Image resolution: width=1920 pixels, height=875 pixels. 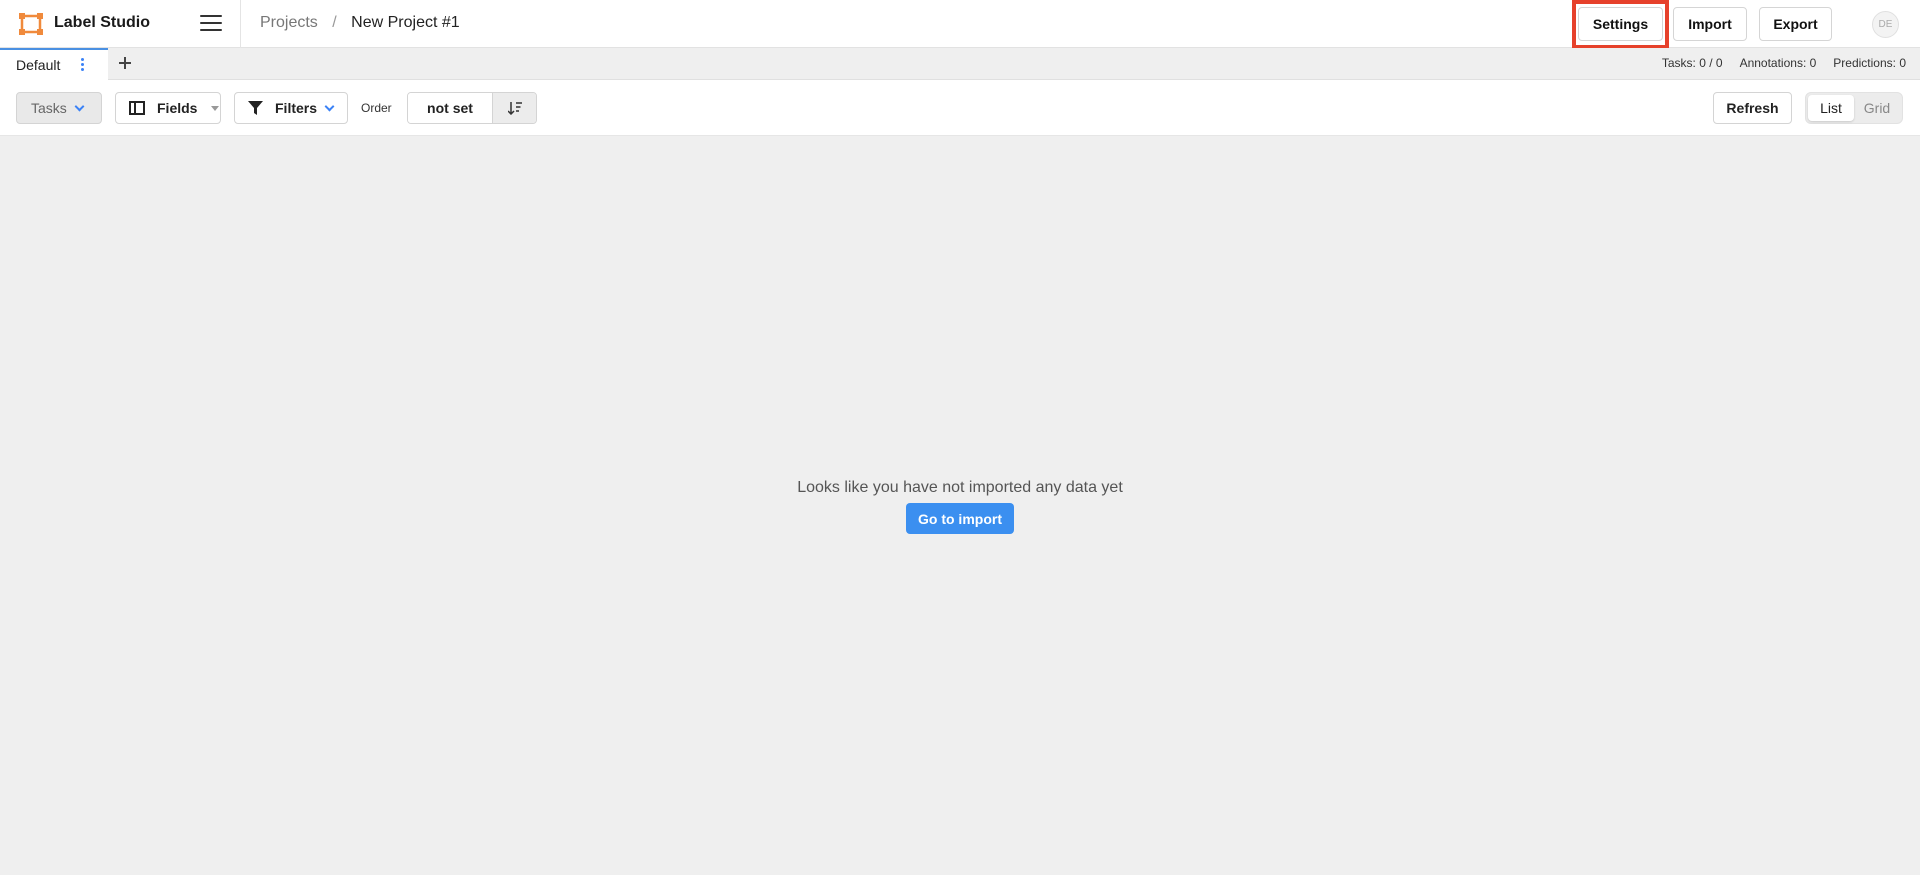 What do you see at coordinates (215, 108) in the screenshot?
I see `caret-down-icon` at bounding box center [215, 108].